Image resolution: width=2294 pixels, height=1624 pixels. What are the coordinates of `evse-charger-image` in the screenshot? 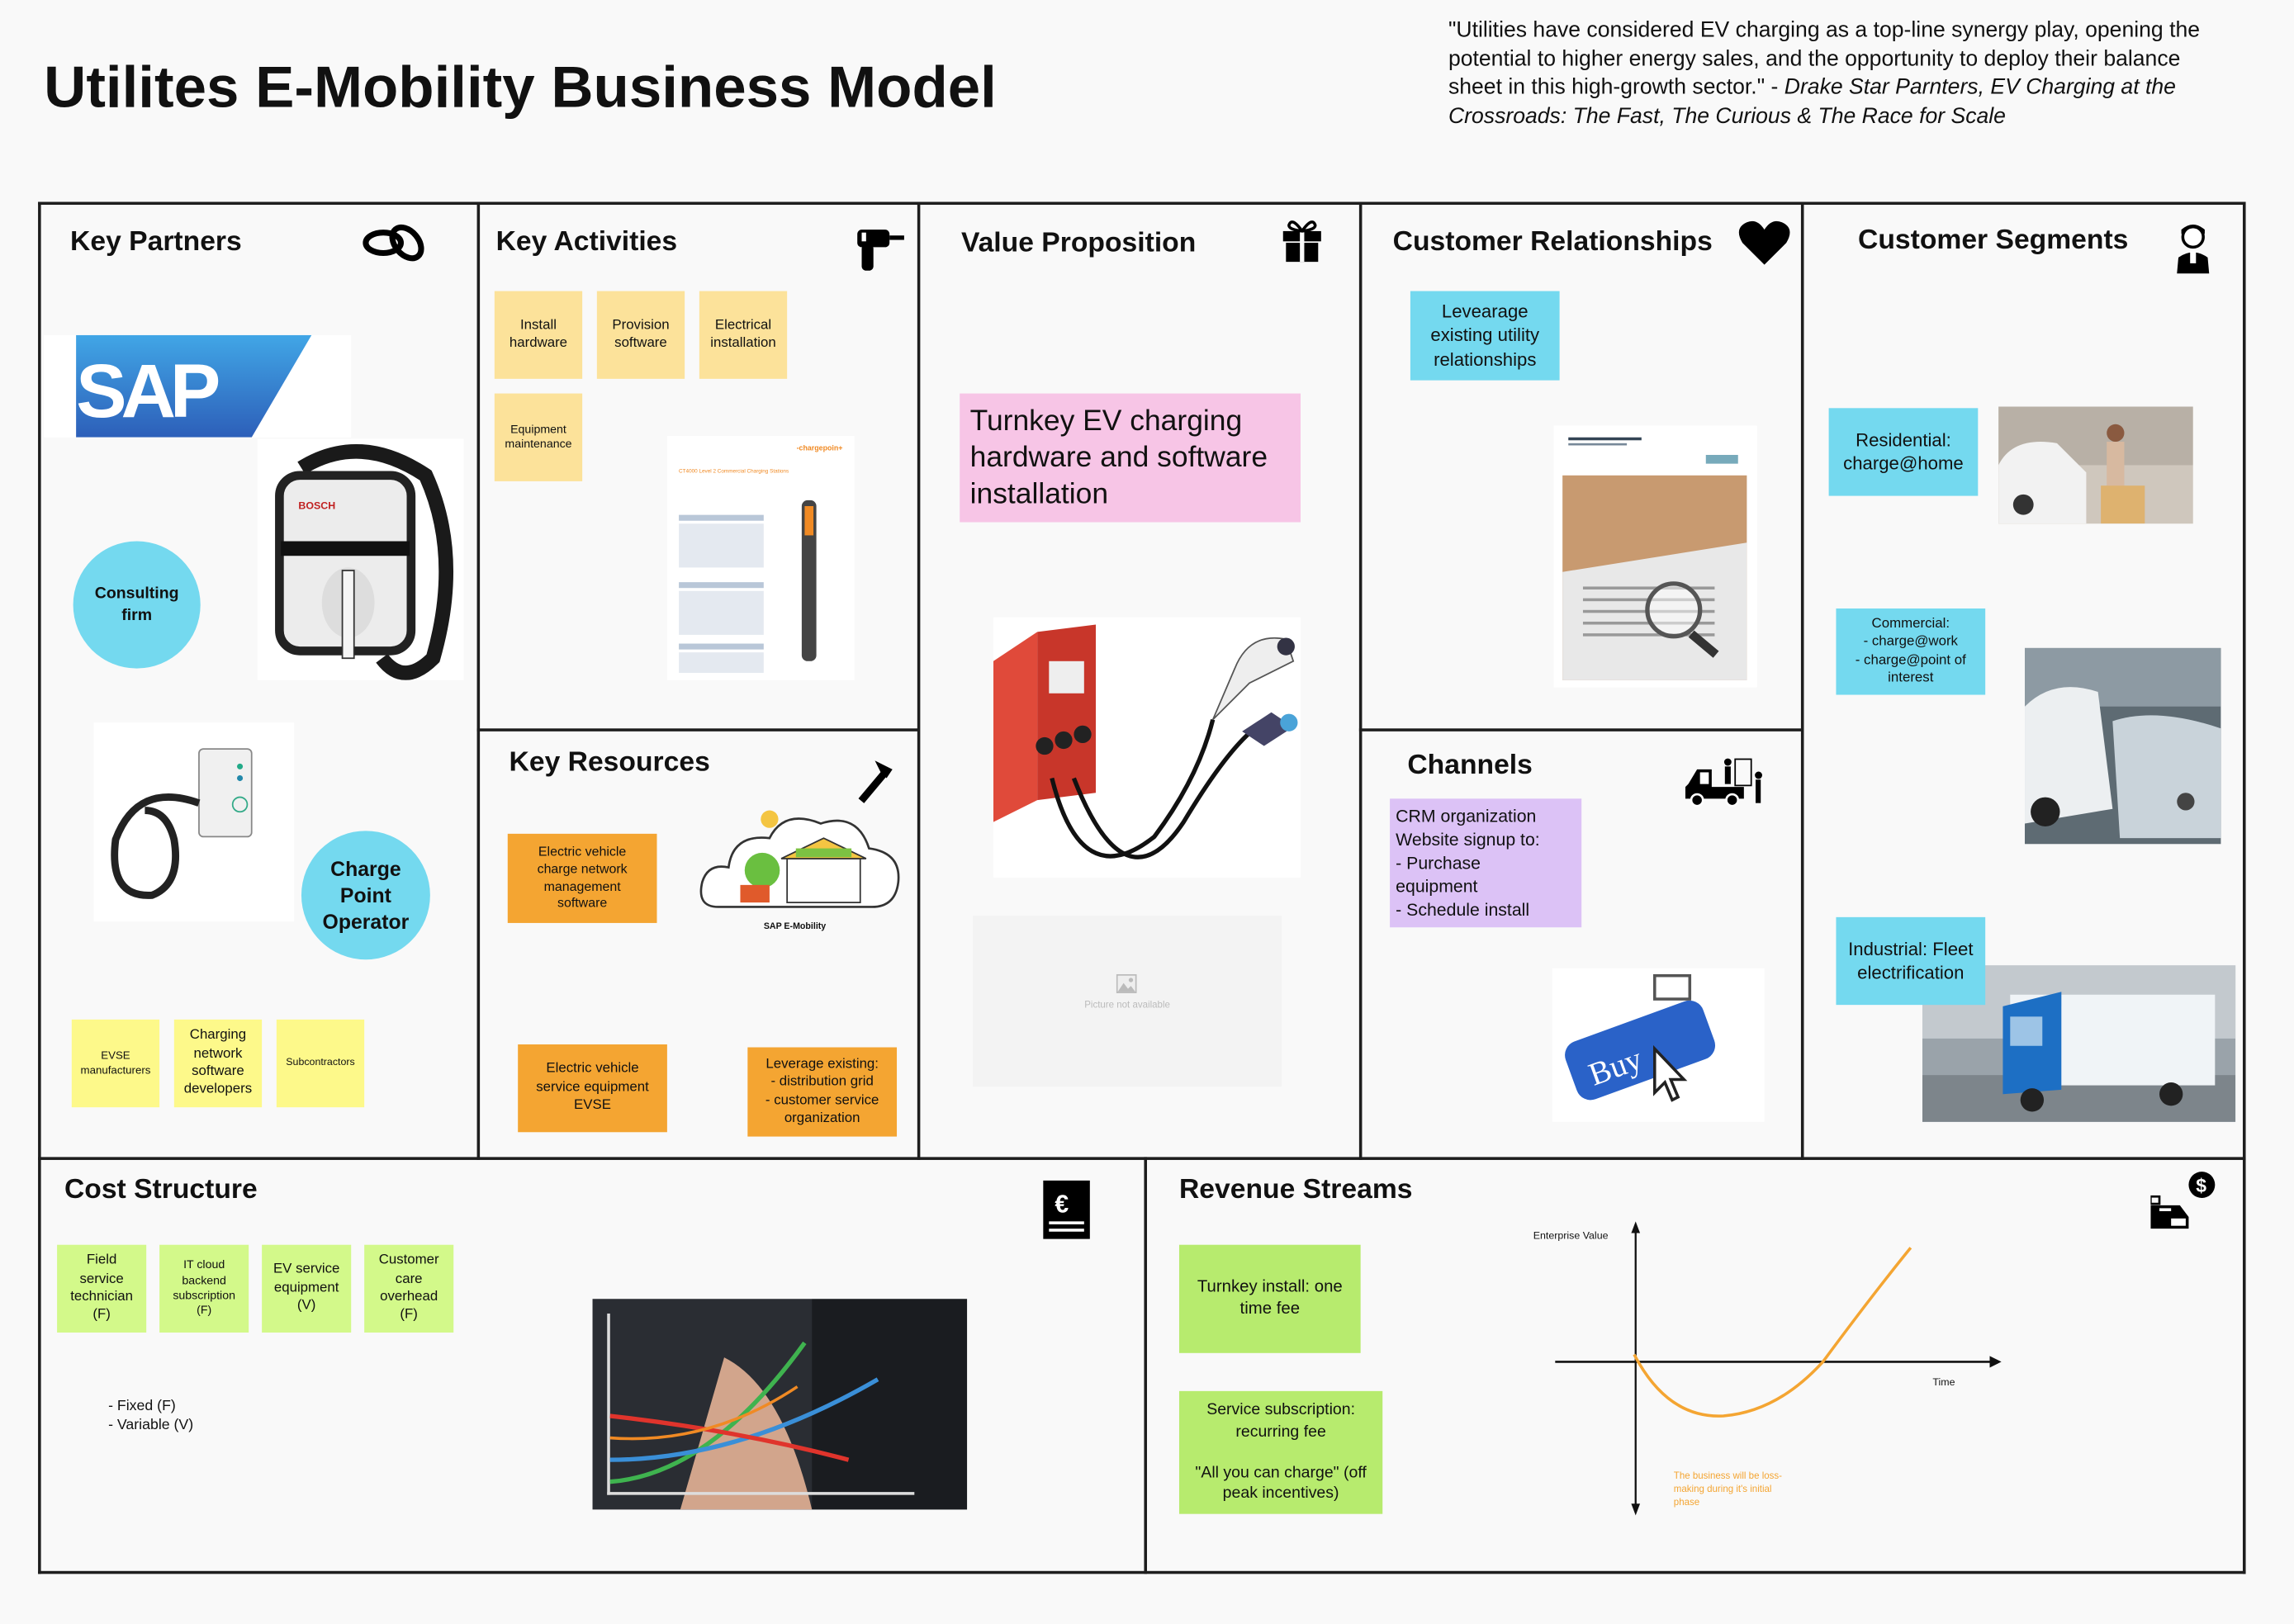 It's located at (194, 822).